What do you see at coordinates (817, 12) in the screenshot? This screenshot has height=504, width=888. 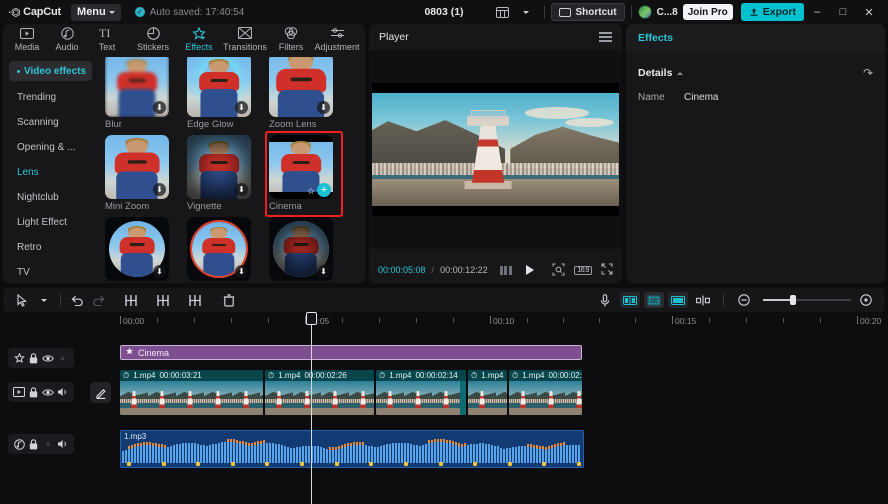 I see `minimize-button: –` at bounding box center [817, 12].